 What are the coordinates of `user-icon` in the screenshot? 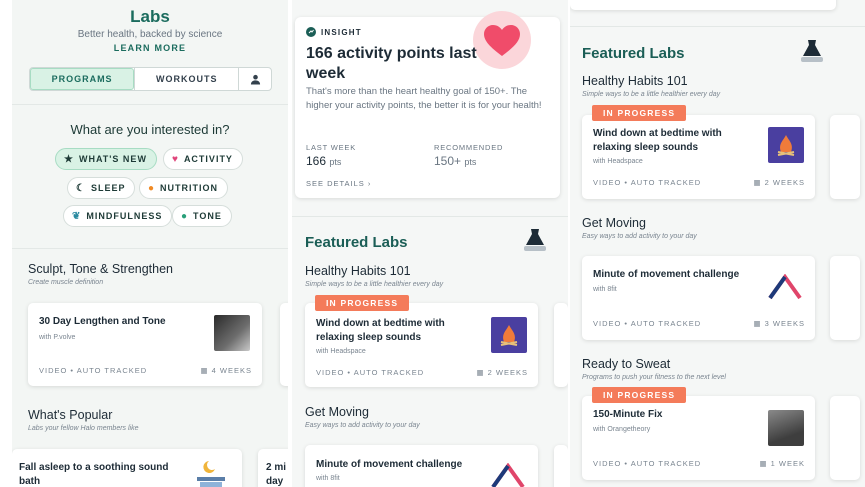 It's located at (255, 79).